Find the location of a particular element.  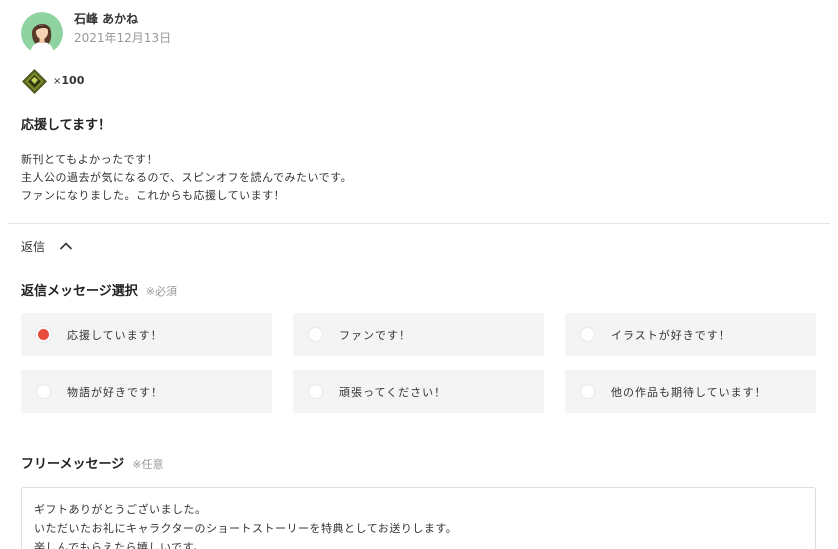

avatar-illustration-icon is located at coordinates (42, 33).